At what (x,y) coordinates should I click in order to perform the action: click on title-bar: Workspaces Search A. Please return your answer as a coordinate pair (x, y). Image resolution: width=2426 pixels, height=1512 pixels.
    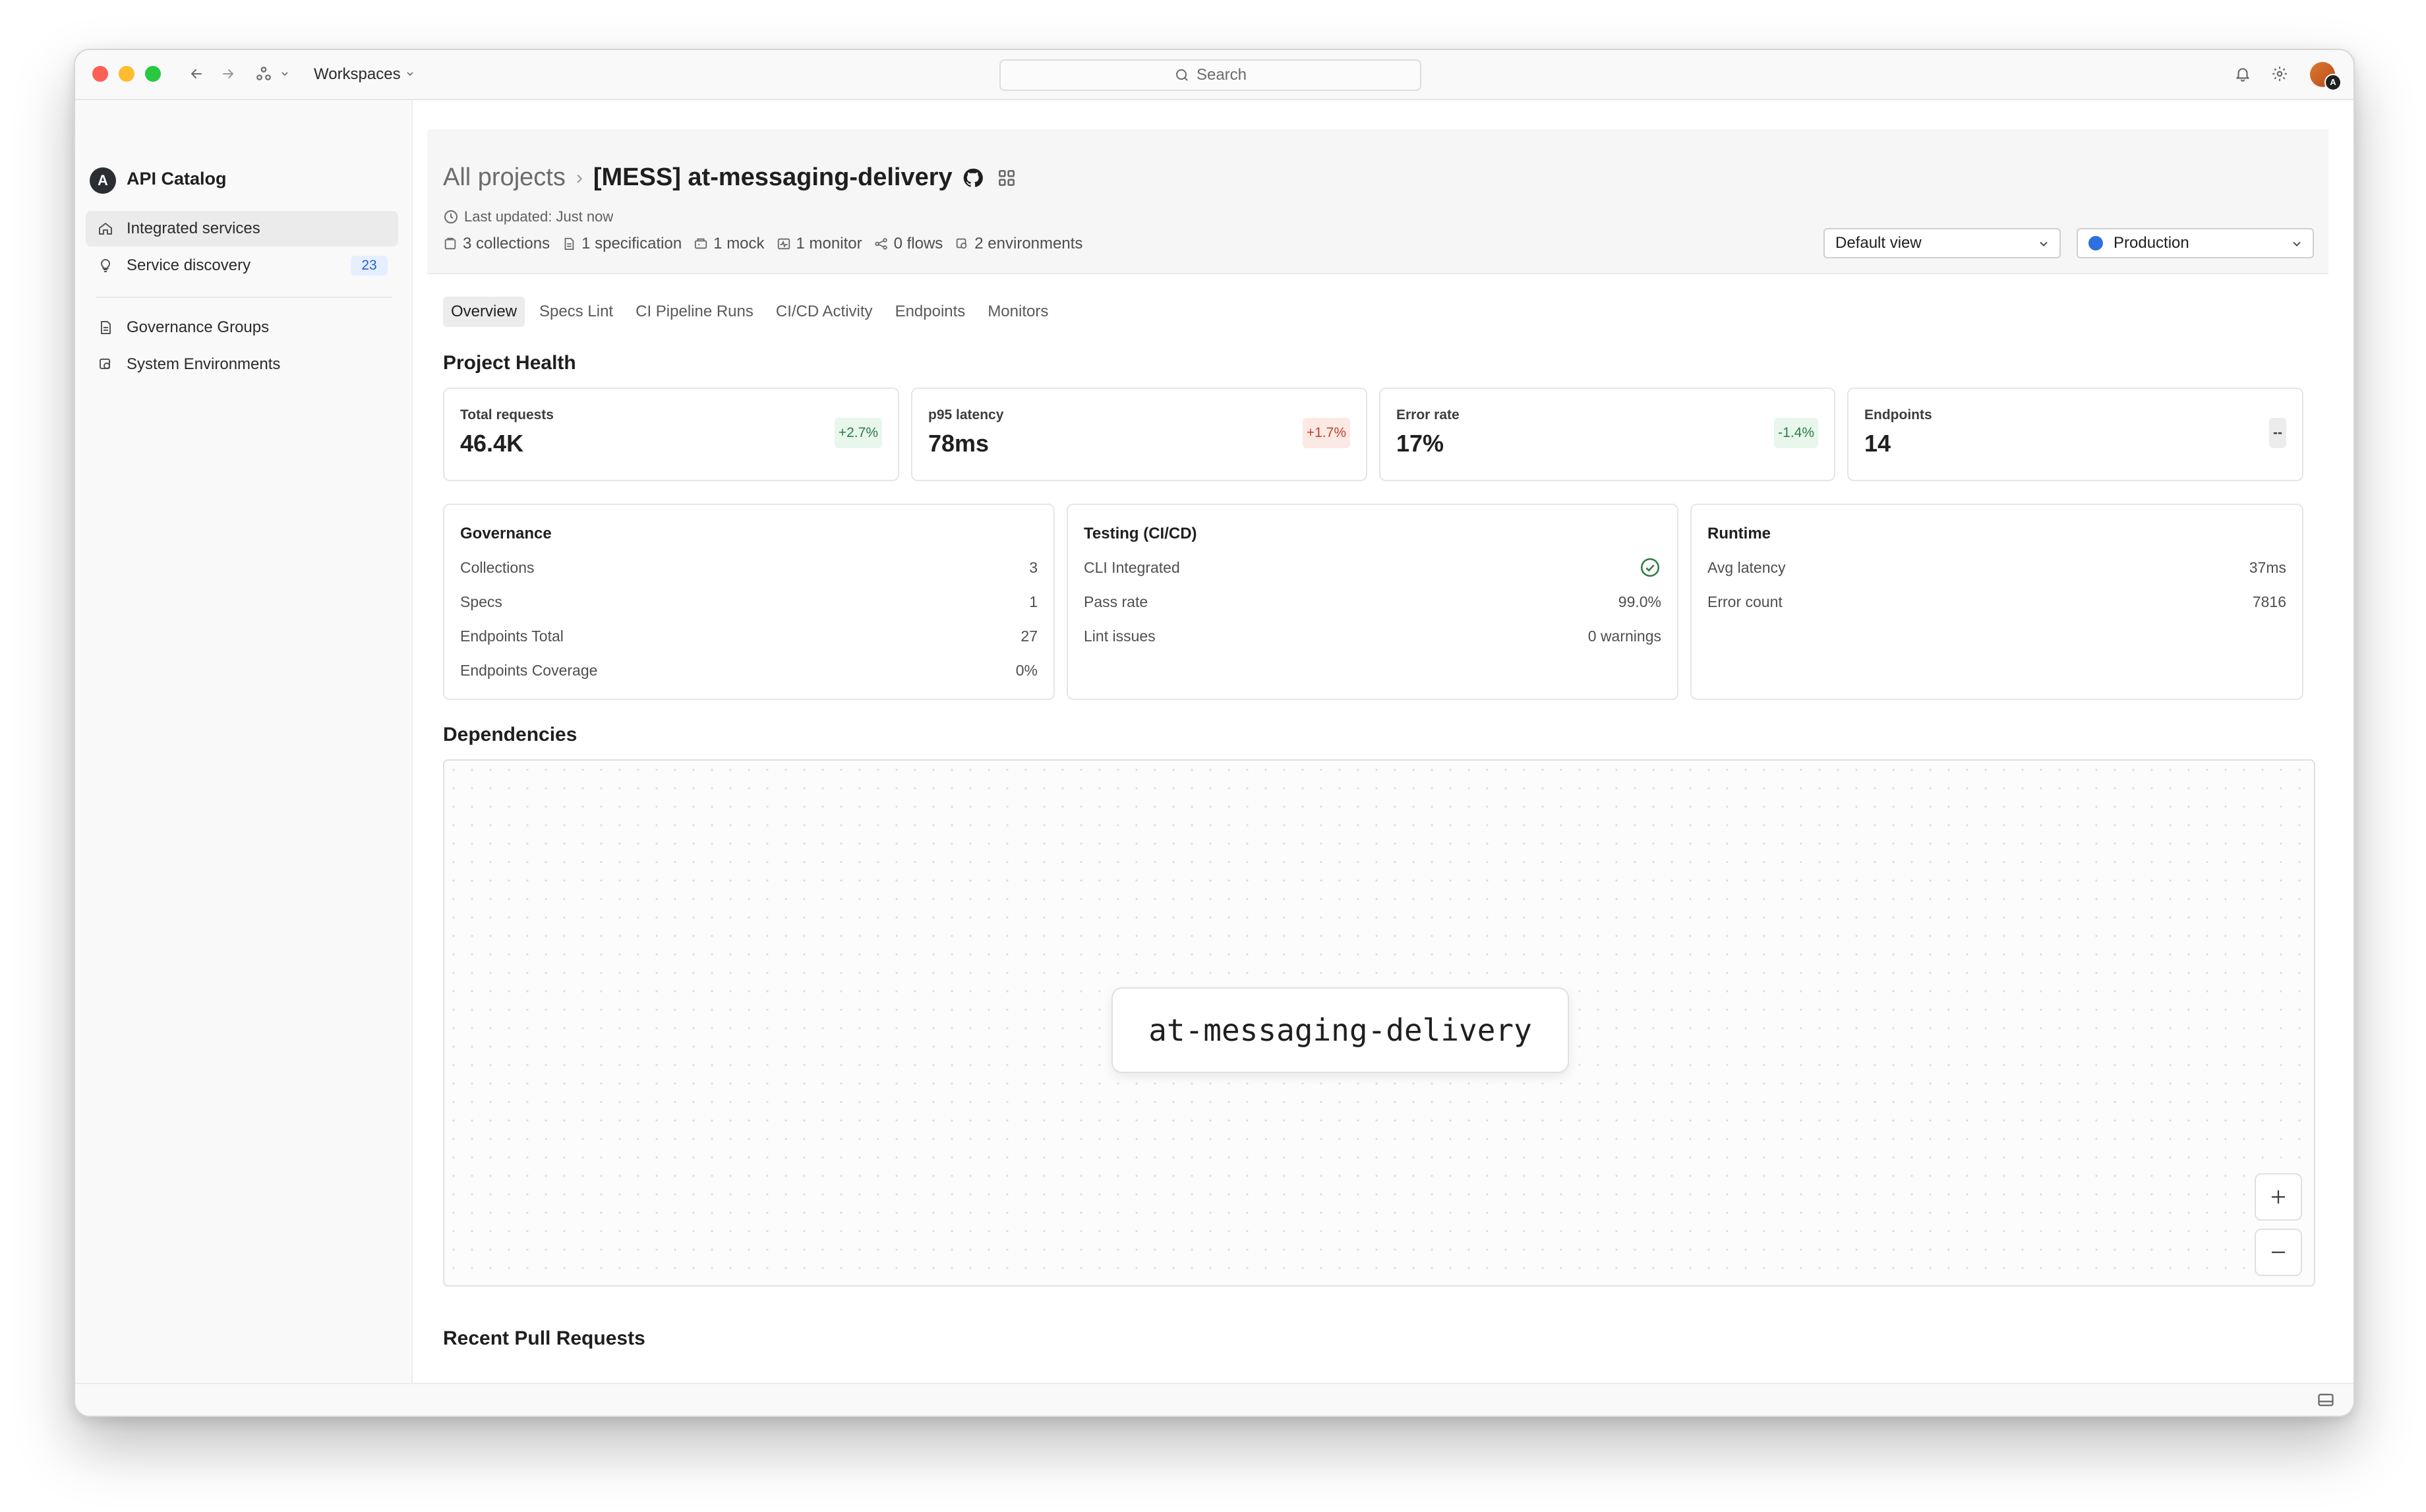
    Looking at the image, I should click on (1214, 75).